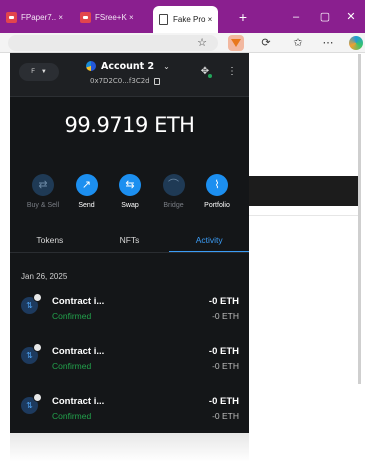  I want to click on browser-toolbar: ☆ ⟳ ✩ ⋯, so click(182, 43).